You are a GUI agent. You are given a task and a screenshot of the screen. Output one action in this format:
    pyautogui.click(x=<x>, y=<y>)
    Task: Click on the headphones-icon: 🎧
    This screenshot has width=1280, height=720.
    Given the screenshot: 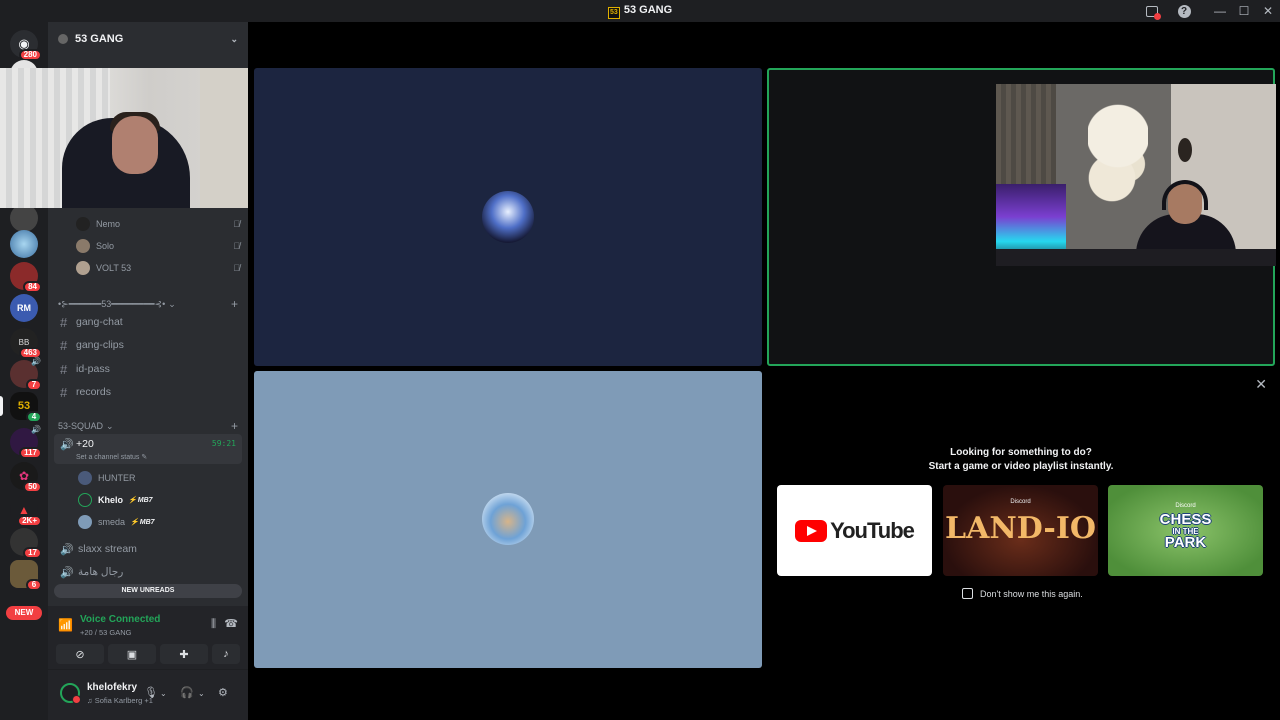 What is the action you would take?
    pyautogui.click(x=187, y=692)
    